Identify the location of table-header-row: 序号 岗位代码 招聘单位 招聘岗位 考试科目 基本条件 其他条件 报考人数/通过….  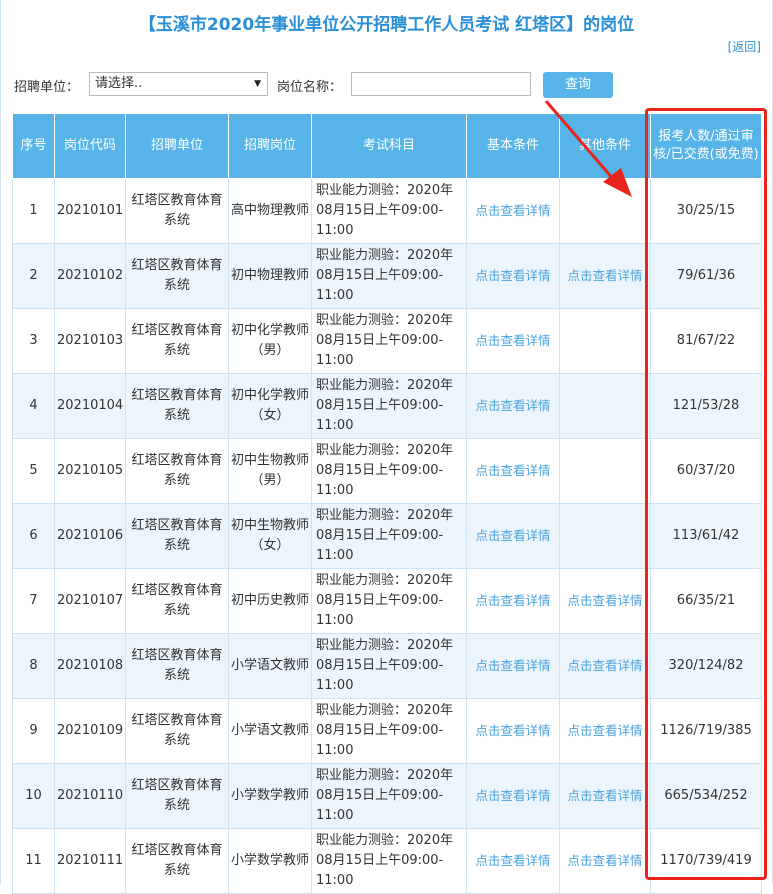
(387, 146).